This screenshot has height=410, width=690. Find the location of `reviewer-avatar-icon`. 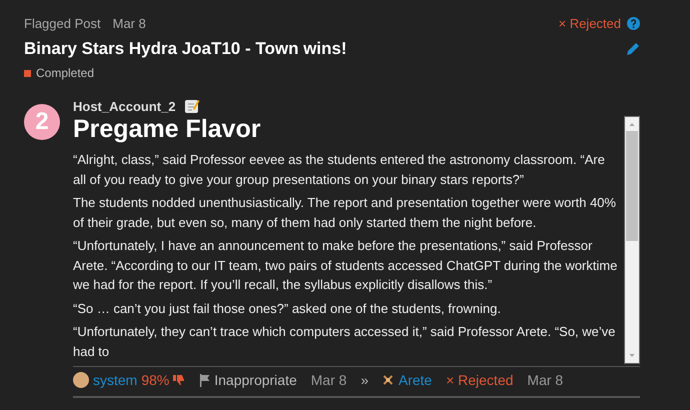

reviewer-avatar-icon is located at coordinates (388, 380).